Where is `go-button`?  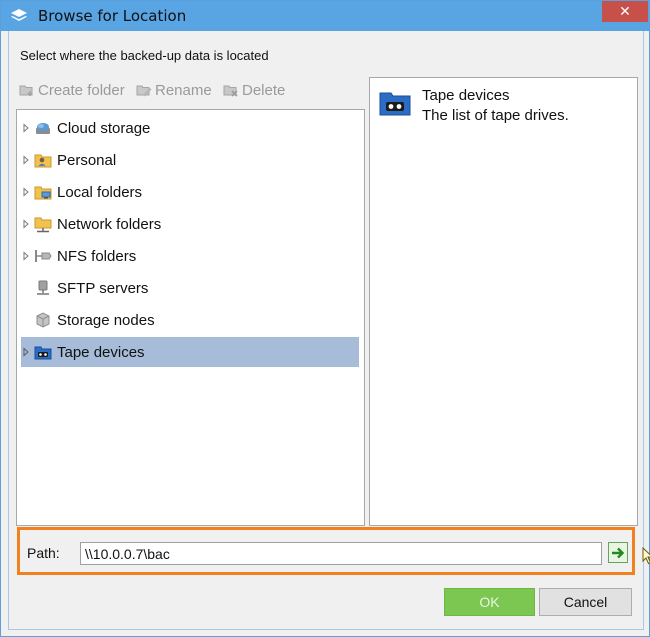 go-button is located at coordinates (618, 552).